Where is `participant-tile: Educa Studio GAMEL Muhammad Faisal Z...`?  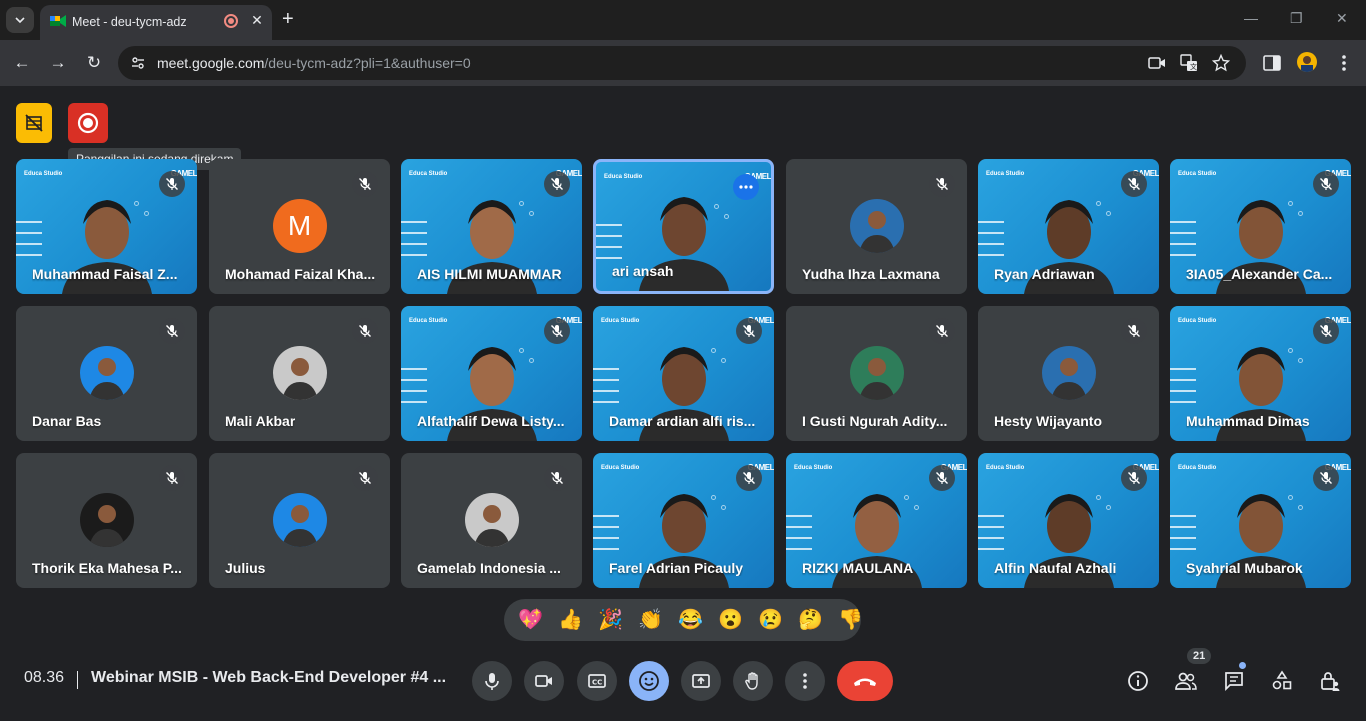 participant-tile: Educa Studio GAMEL Muhammad Faisal Z... is located at coordinates (106, 226).